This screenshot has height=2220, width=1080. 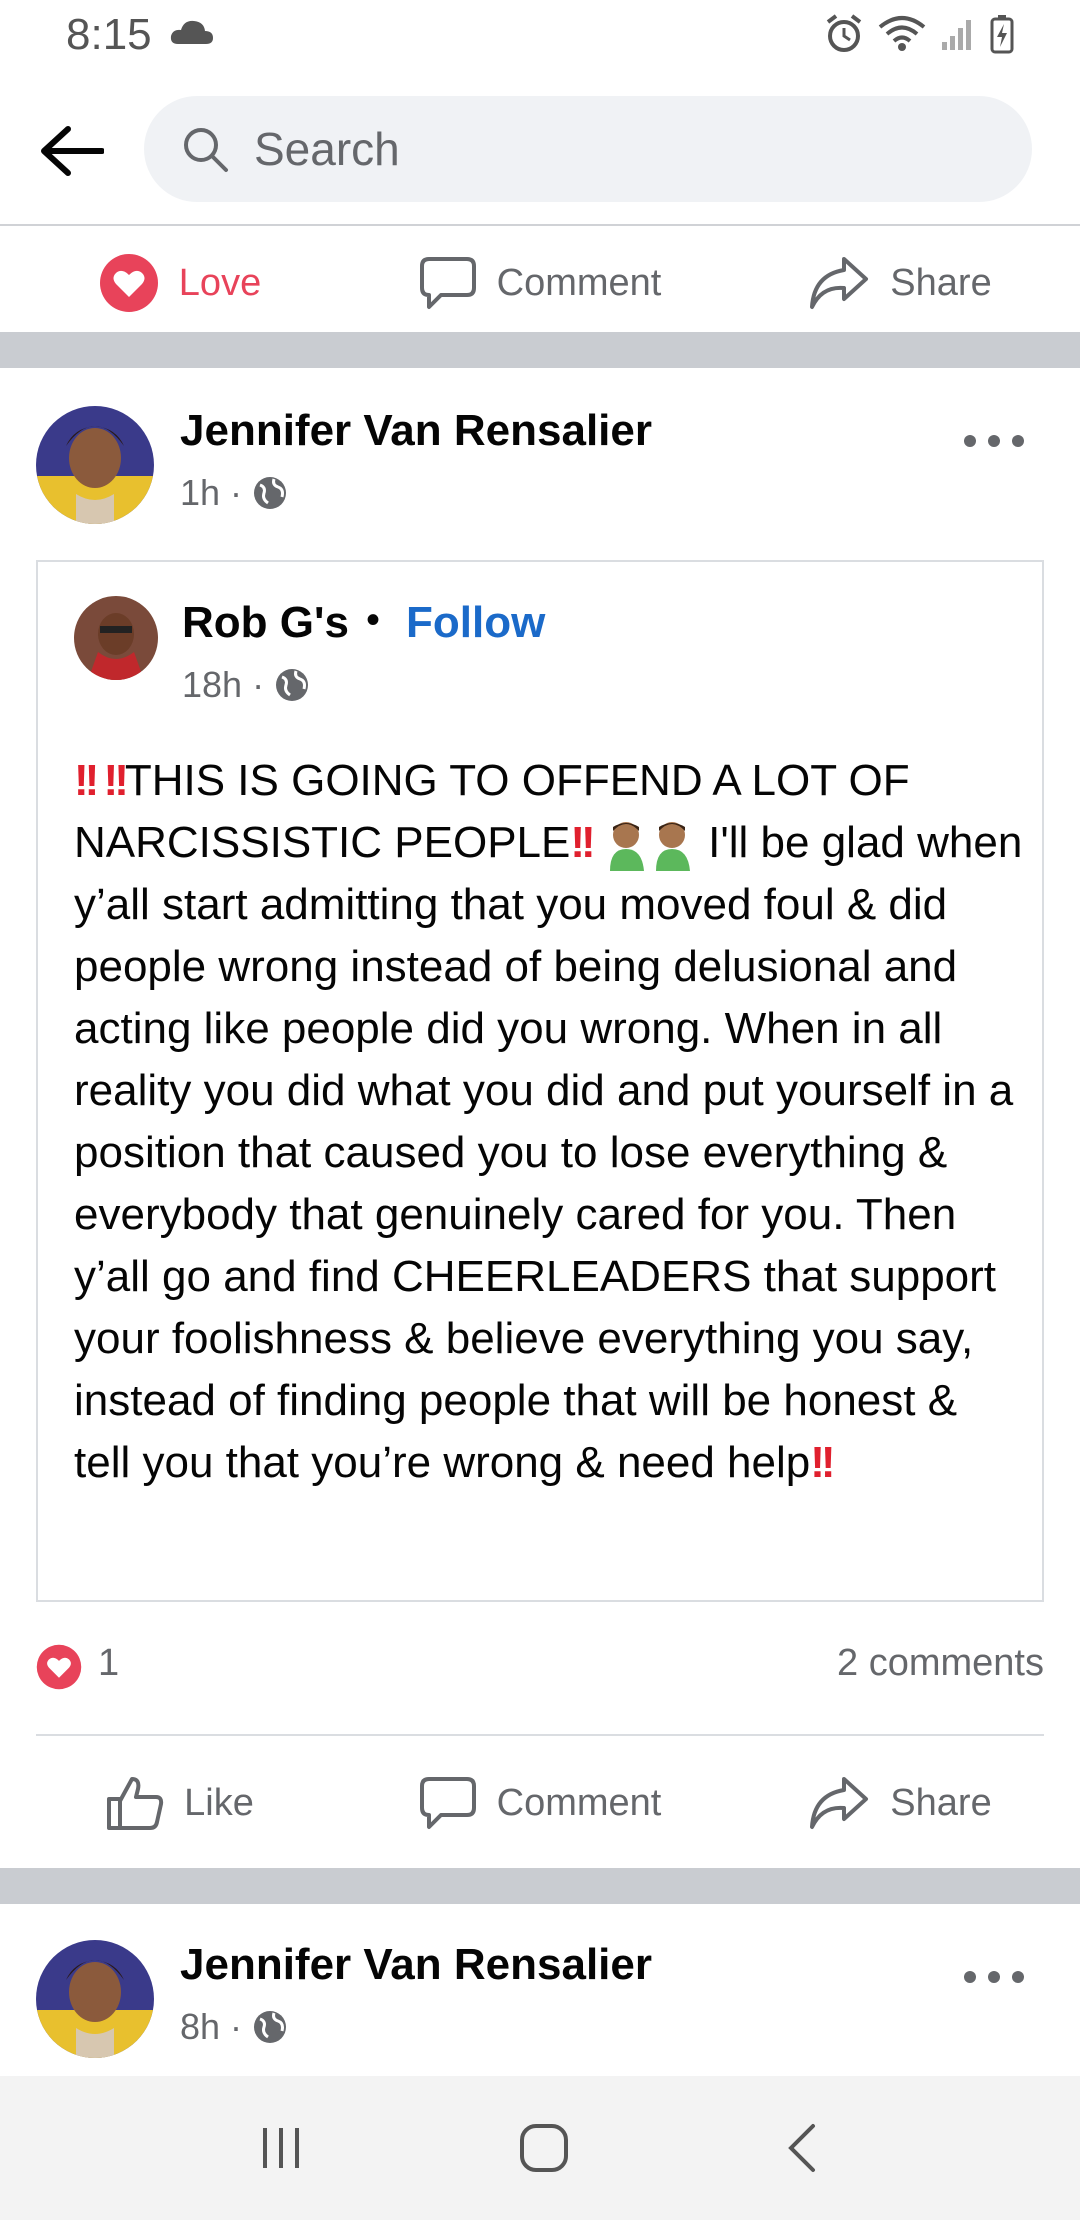 I want to click on post-actions: Like Comment Share, so click(x=540, y=1803).